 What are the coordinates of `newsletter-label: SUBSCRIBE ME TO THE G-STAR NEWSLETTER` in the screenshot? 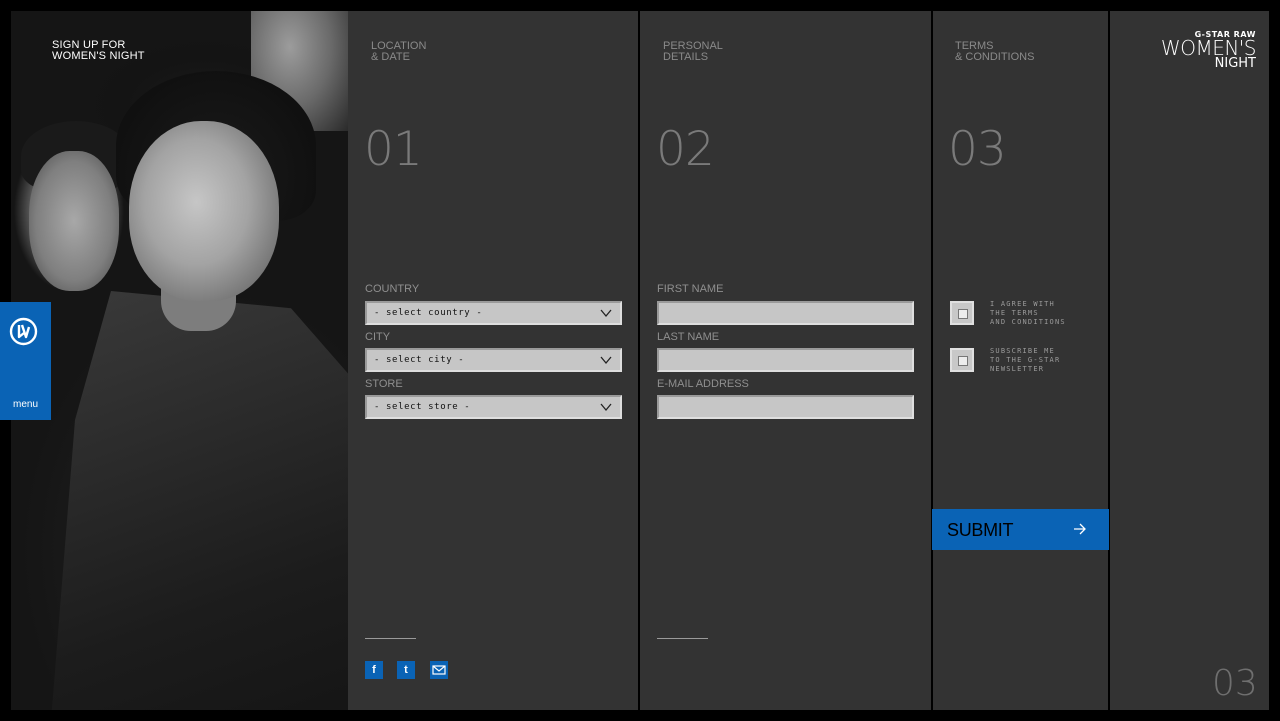 It's located at (1025, 360).